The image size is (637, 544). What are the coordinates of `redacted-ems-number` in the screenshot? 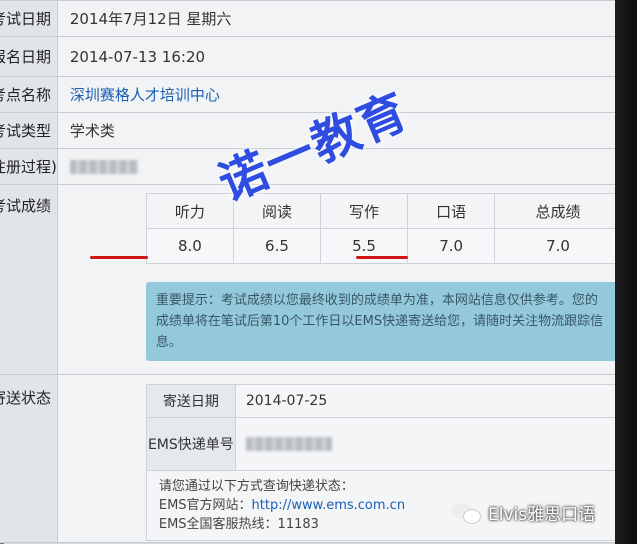 It's located at (288, 444).